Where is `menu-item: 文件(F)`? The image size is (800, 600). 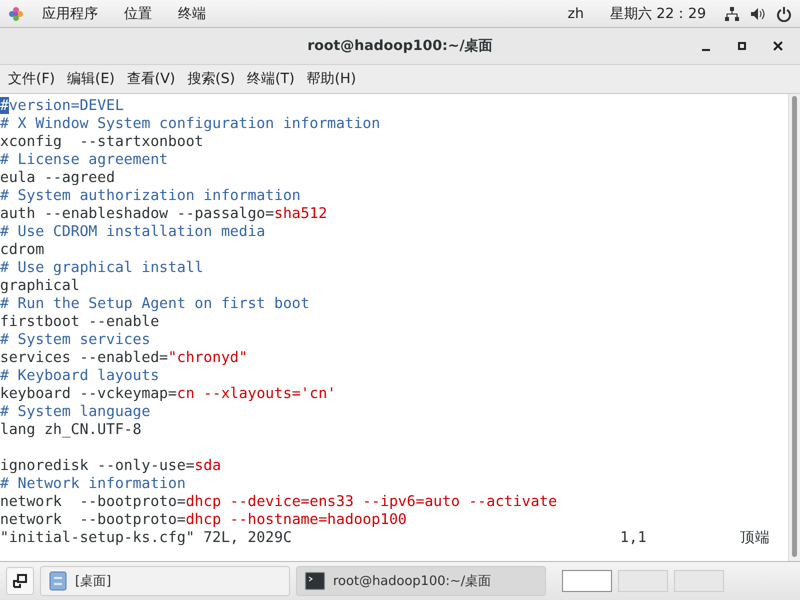
menu-item: 文件(F) is located at coordinates (31, 79).